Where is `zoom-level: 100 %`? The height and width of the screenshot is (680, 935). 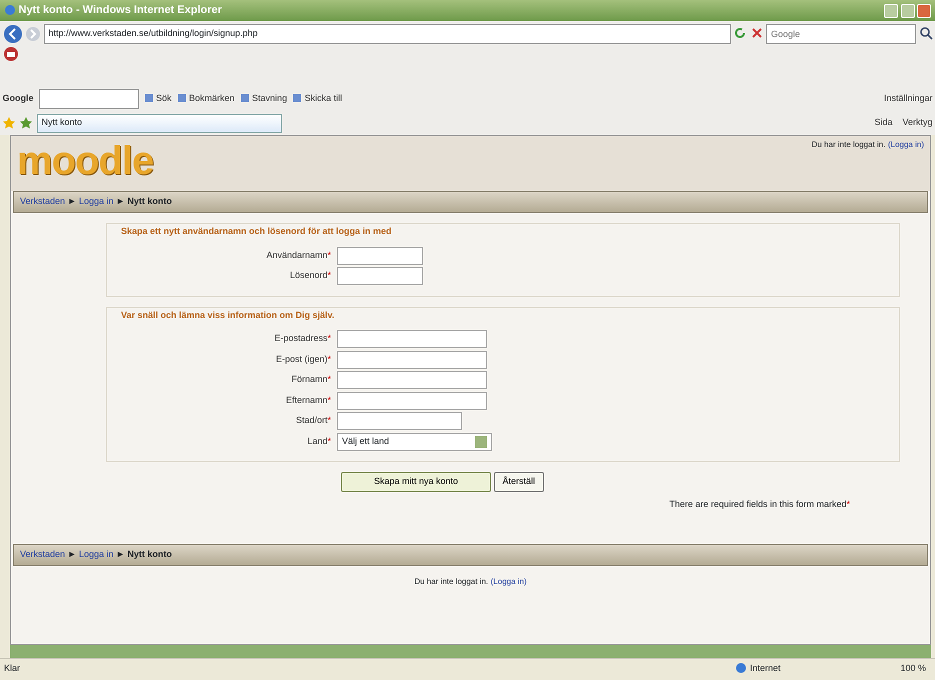 zoom-level: 100 % is located at coordinates (913, 669).